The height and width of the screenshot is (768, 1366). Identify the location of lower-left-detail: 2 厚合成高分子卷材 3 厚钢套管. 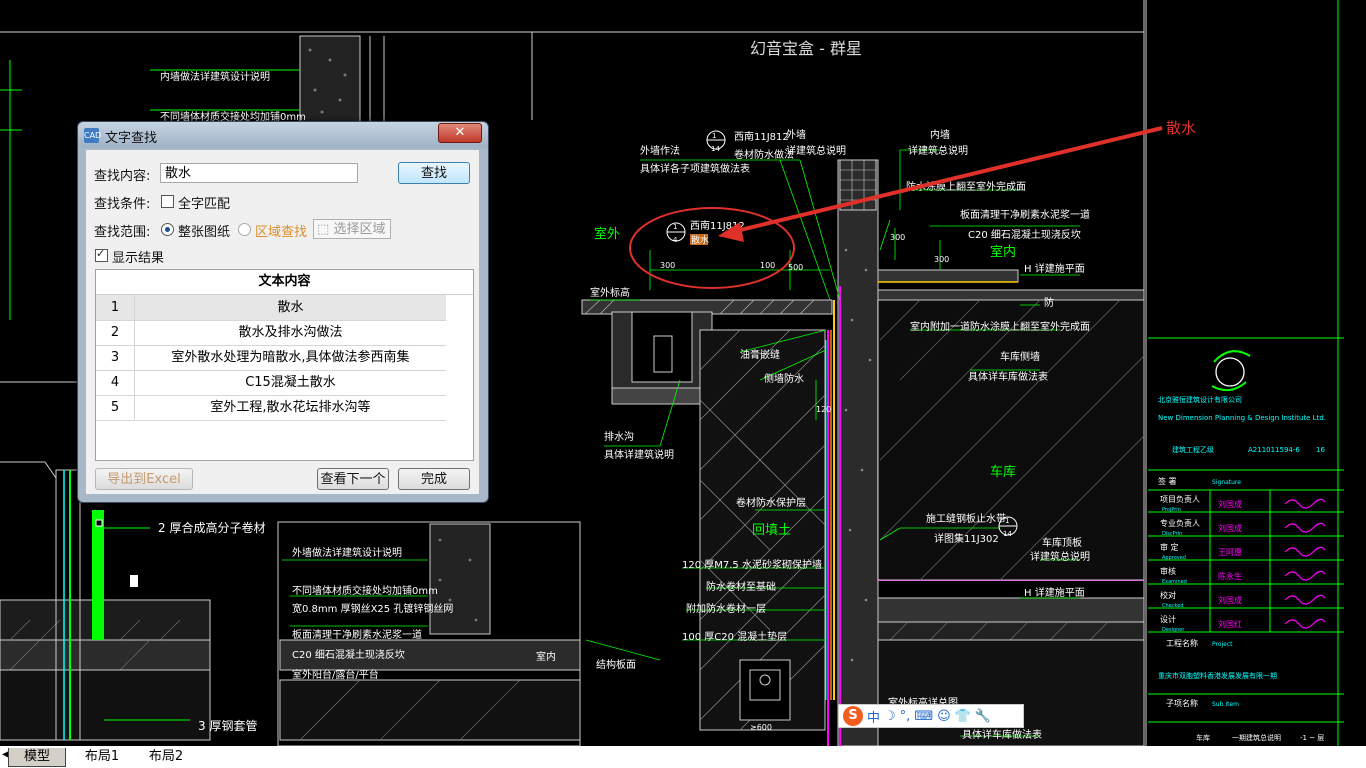
(132, 601).